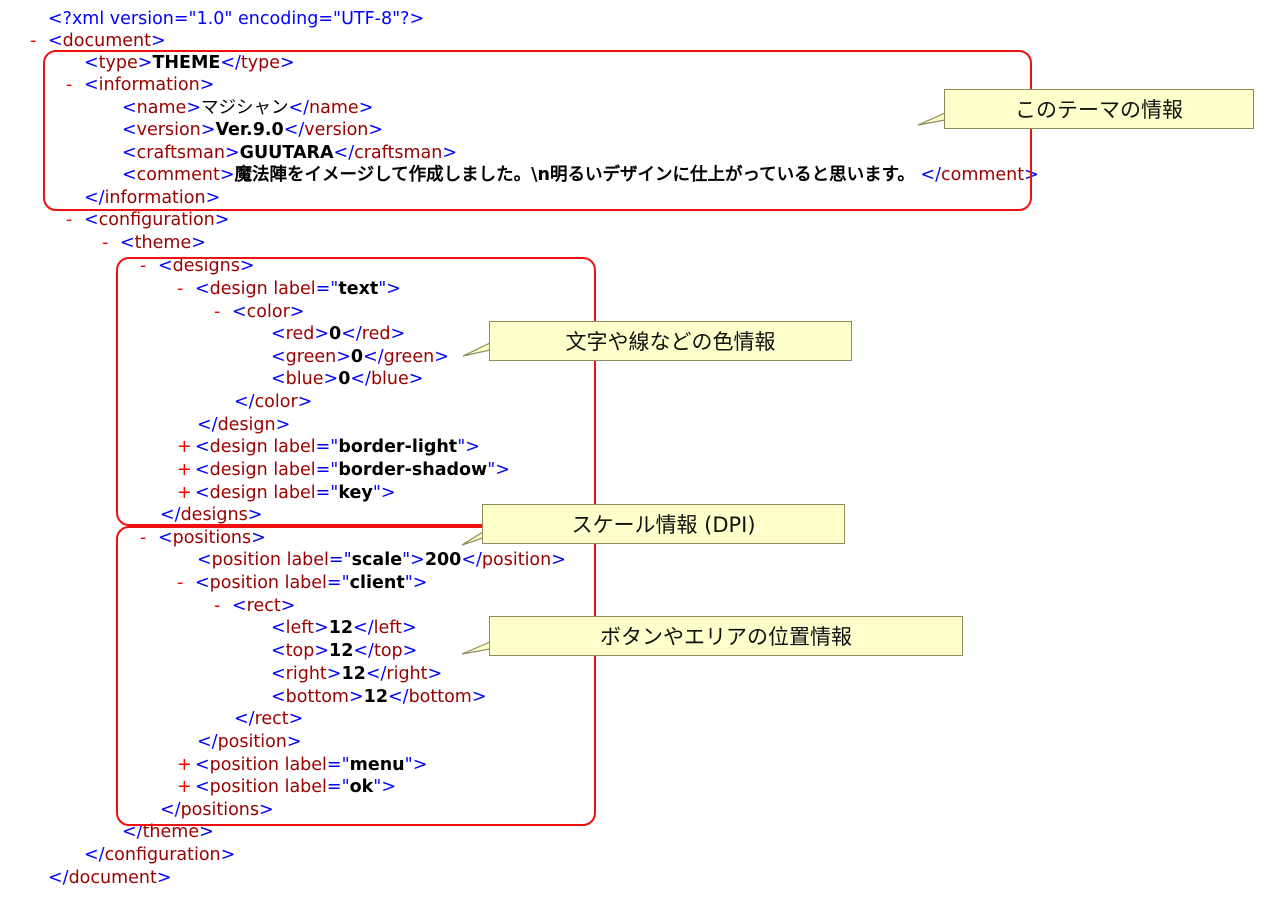  I want to click on callout-scale-info: スケール情報 (DPI), so click(663, 524).